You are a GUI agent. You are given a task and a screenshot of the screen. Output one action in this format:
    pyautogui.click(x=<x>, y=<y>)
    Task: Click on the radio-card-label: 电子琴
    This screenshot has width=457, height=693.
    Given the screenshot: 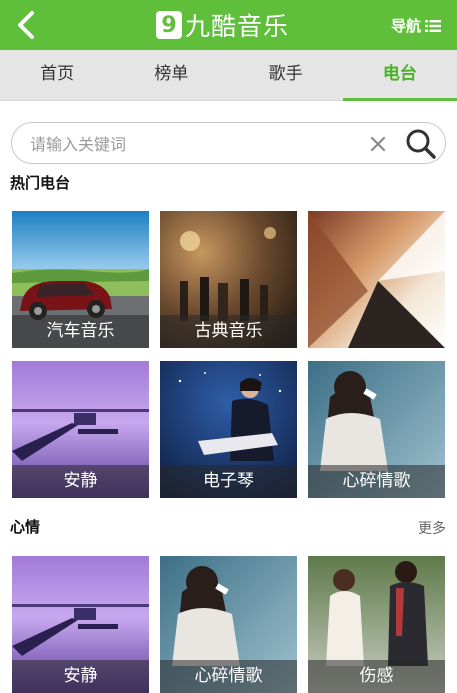 What is the action you would take?
    pyautogui.click(x=228, y=481)
    